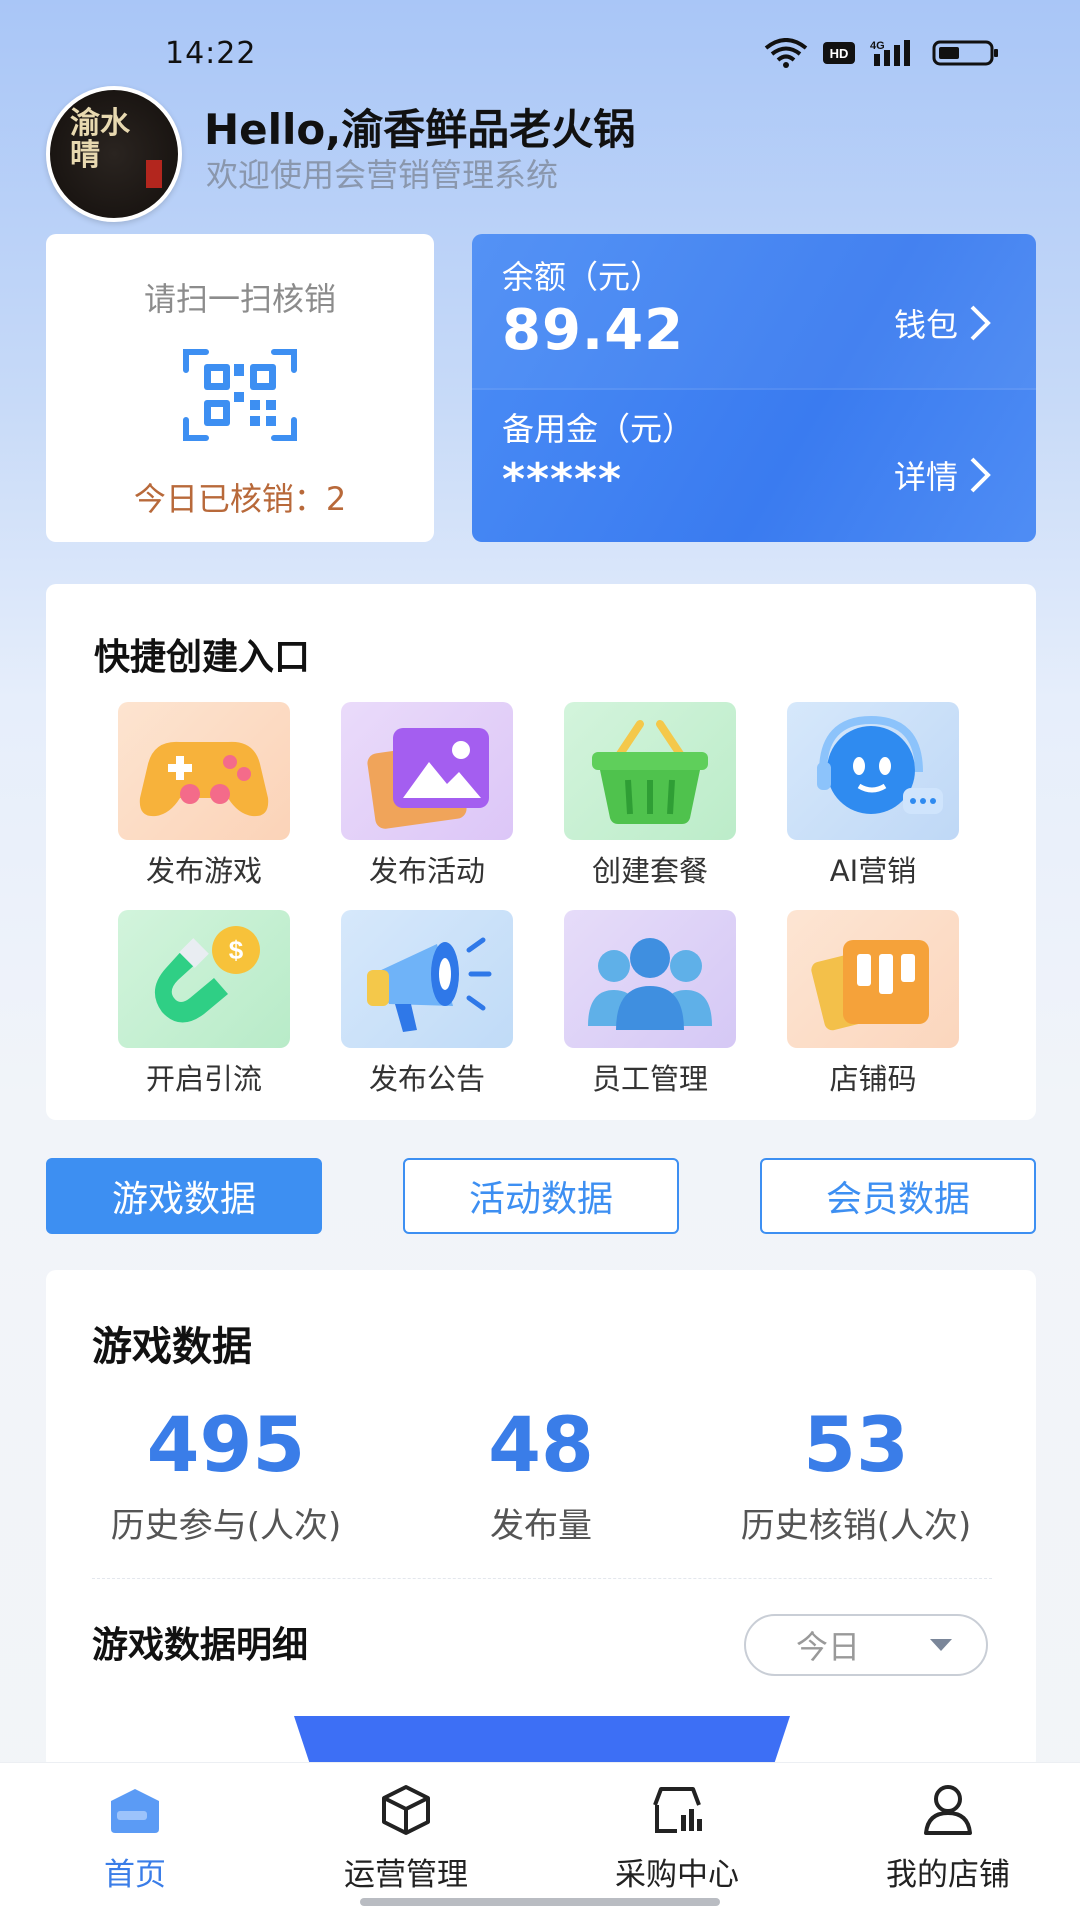 This screenshot has height=1920, width=1080. What do you see at coordinates (406, 1875) in the screenshot?
I see `nav-label-operations: 运营管理` at bounding box center [406, 1875].